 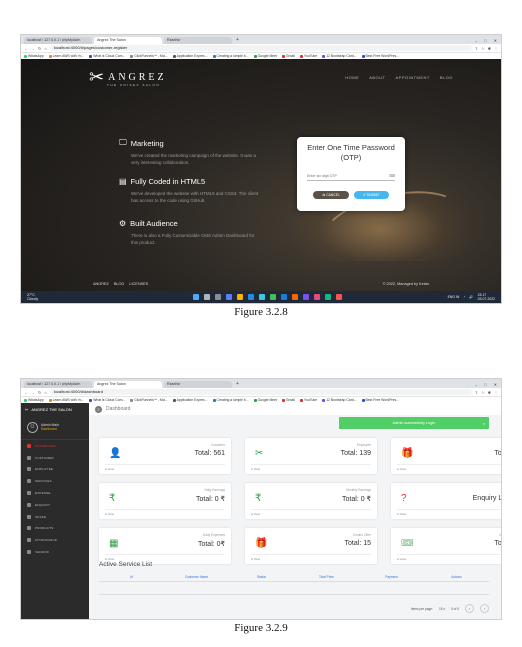 I want to click on sidebar-item-attendance: ATTENDANCE, so click(x=55, y=540).